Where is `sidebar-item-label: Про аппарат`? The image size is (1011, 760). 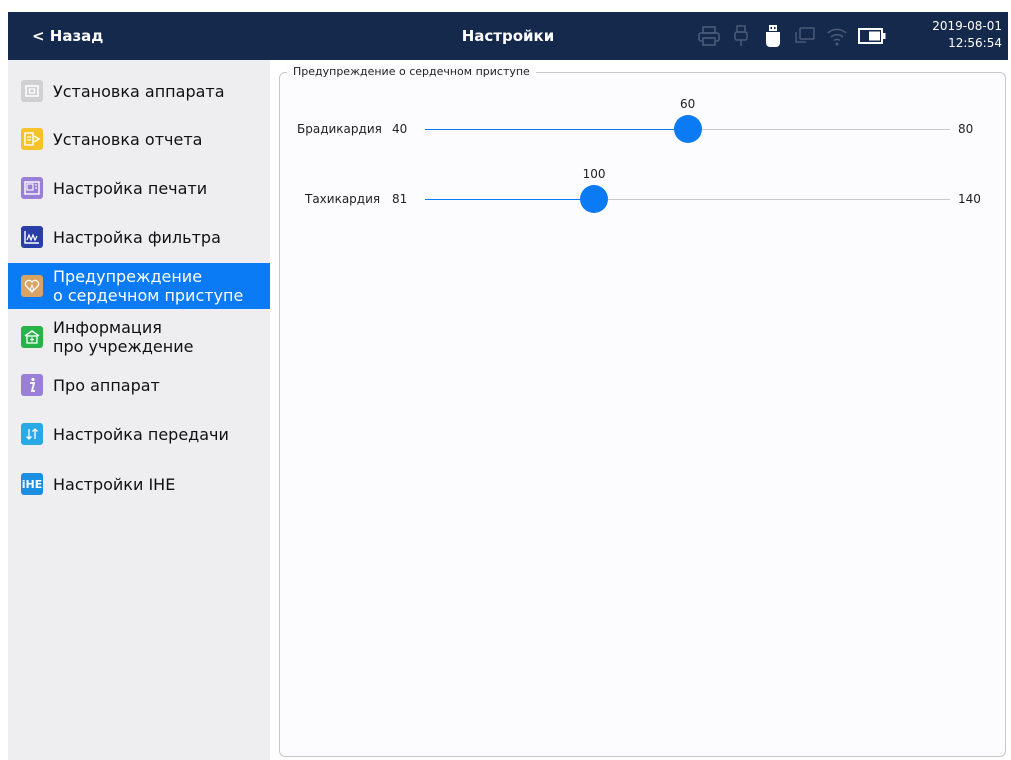
sidebar-item-label: Про аппарат is located at coordinates (106, 385).